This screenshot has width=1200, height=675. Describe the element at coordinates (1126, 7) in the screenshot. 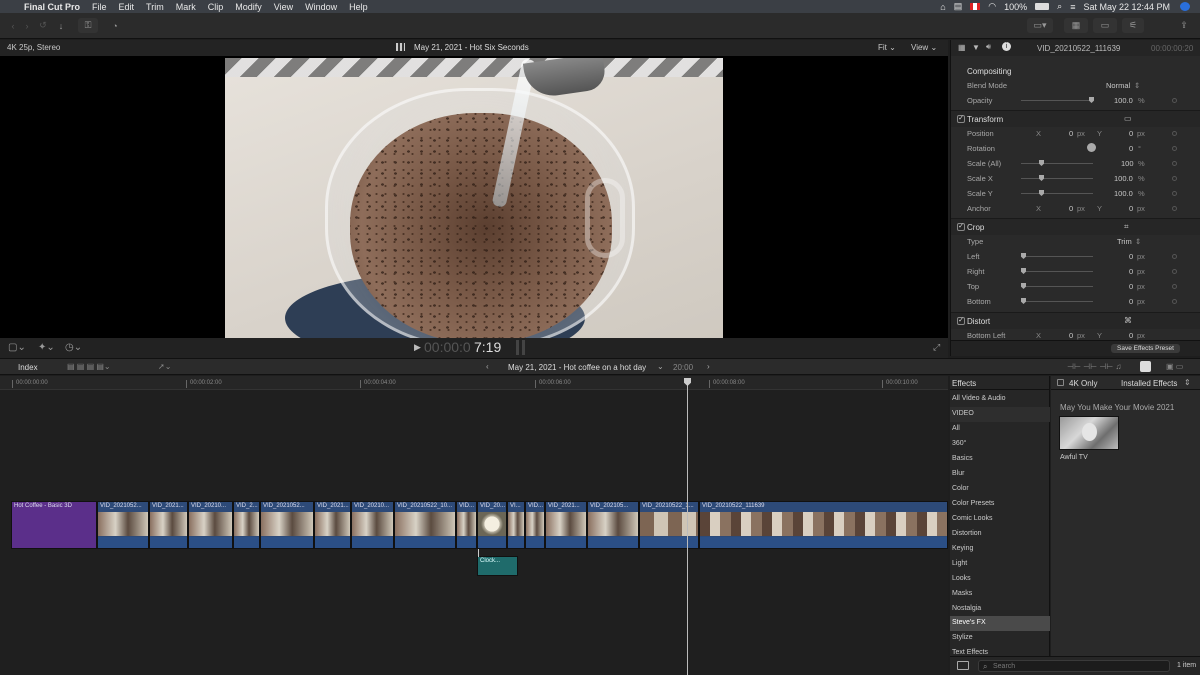

I see `menubar-datetime: Sat May 22 12:44 PM` at that location.